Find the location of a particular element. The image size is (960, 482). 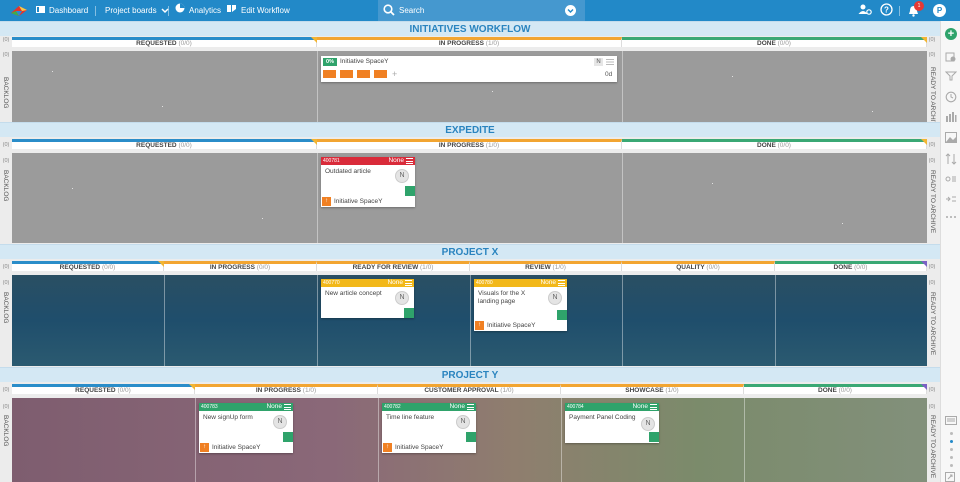

avatar: P is located at coordinates (939, 10).